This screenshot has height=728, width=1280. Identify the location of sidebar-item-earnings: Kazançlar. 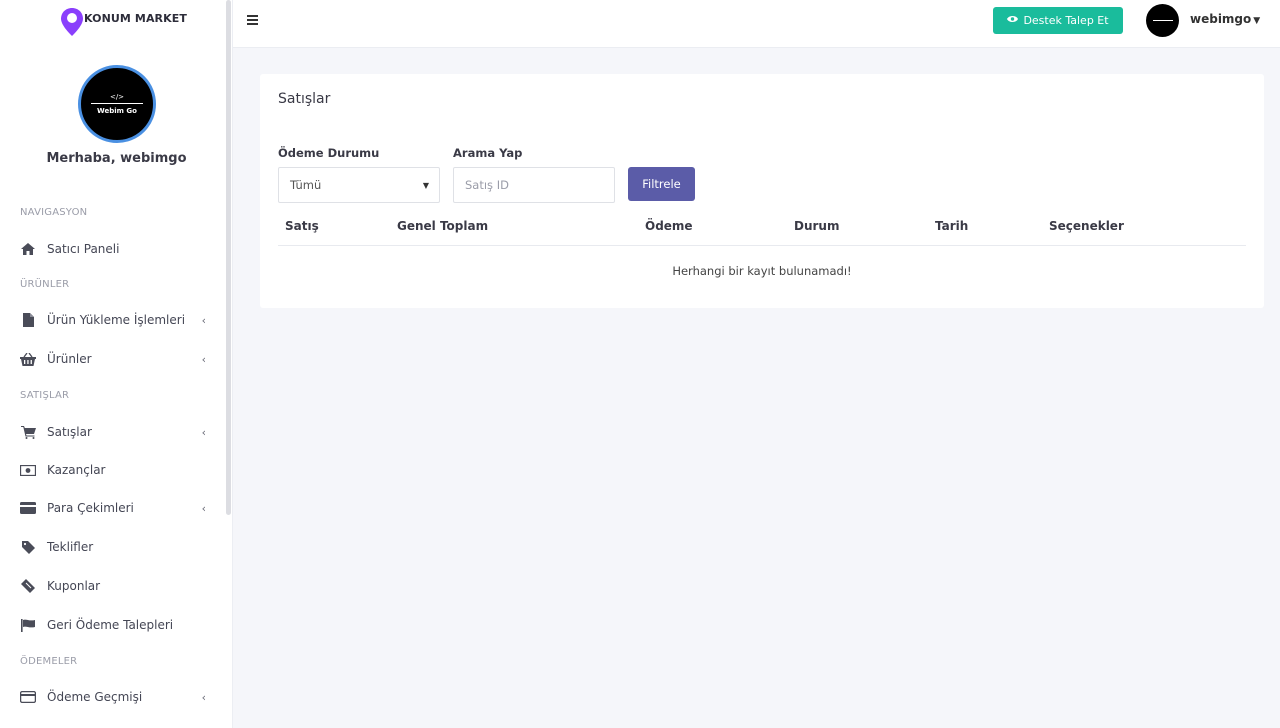
(115, 470).